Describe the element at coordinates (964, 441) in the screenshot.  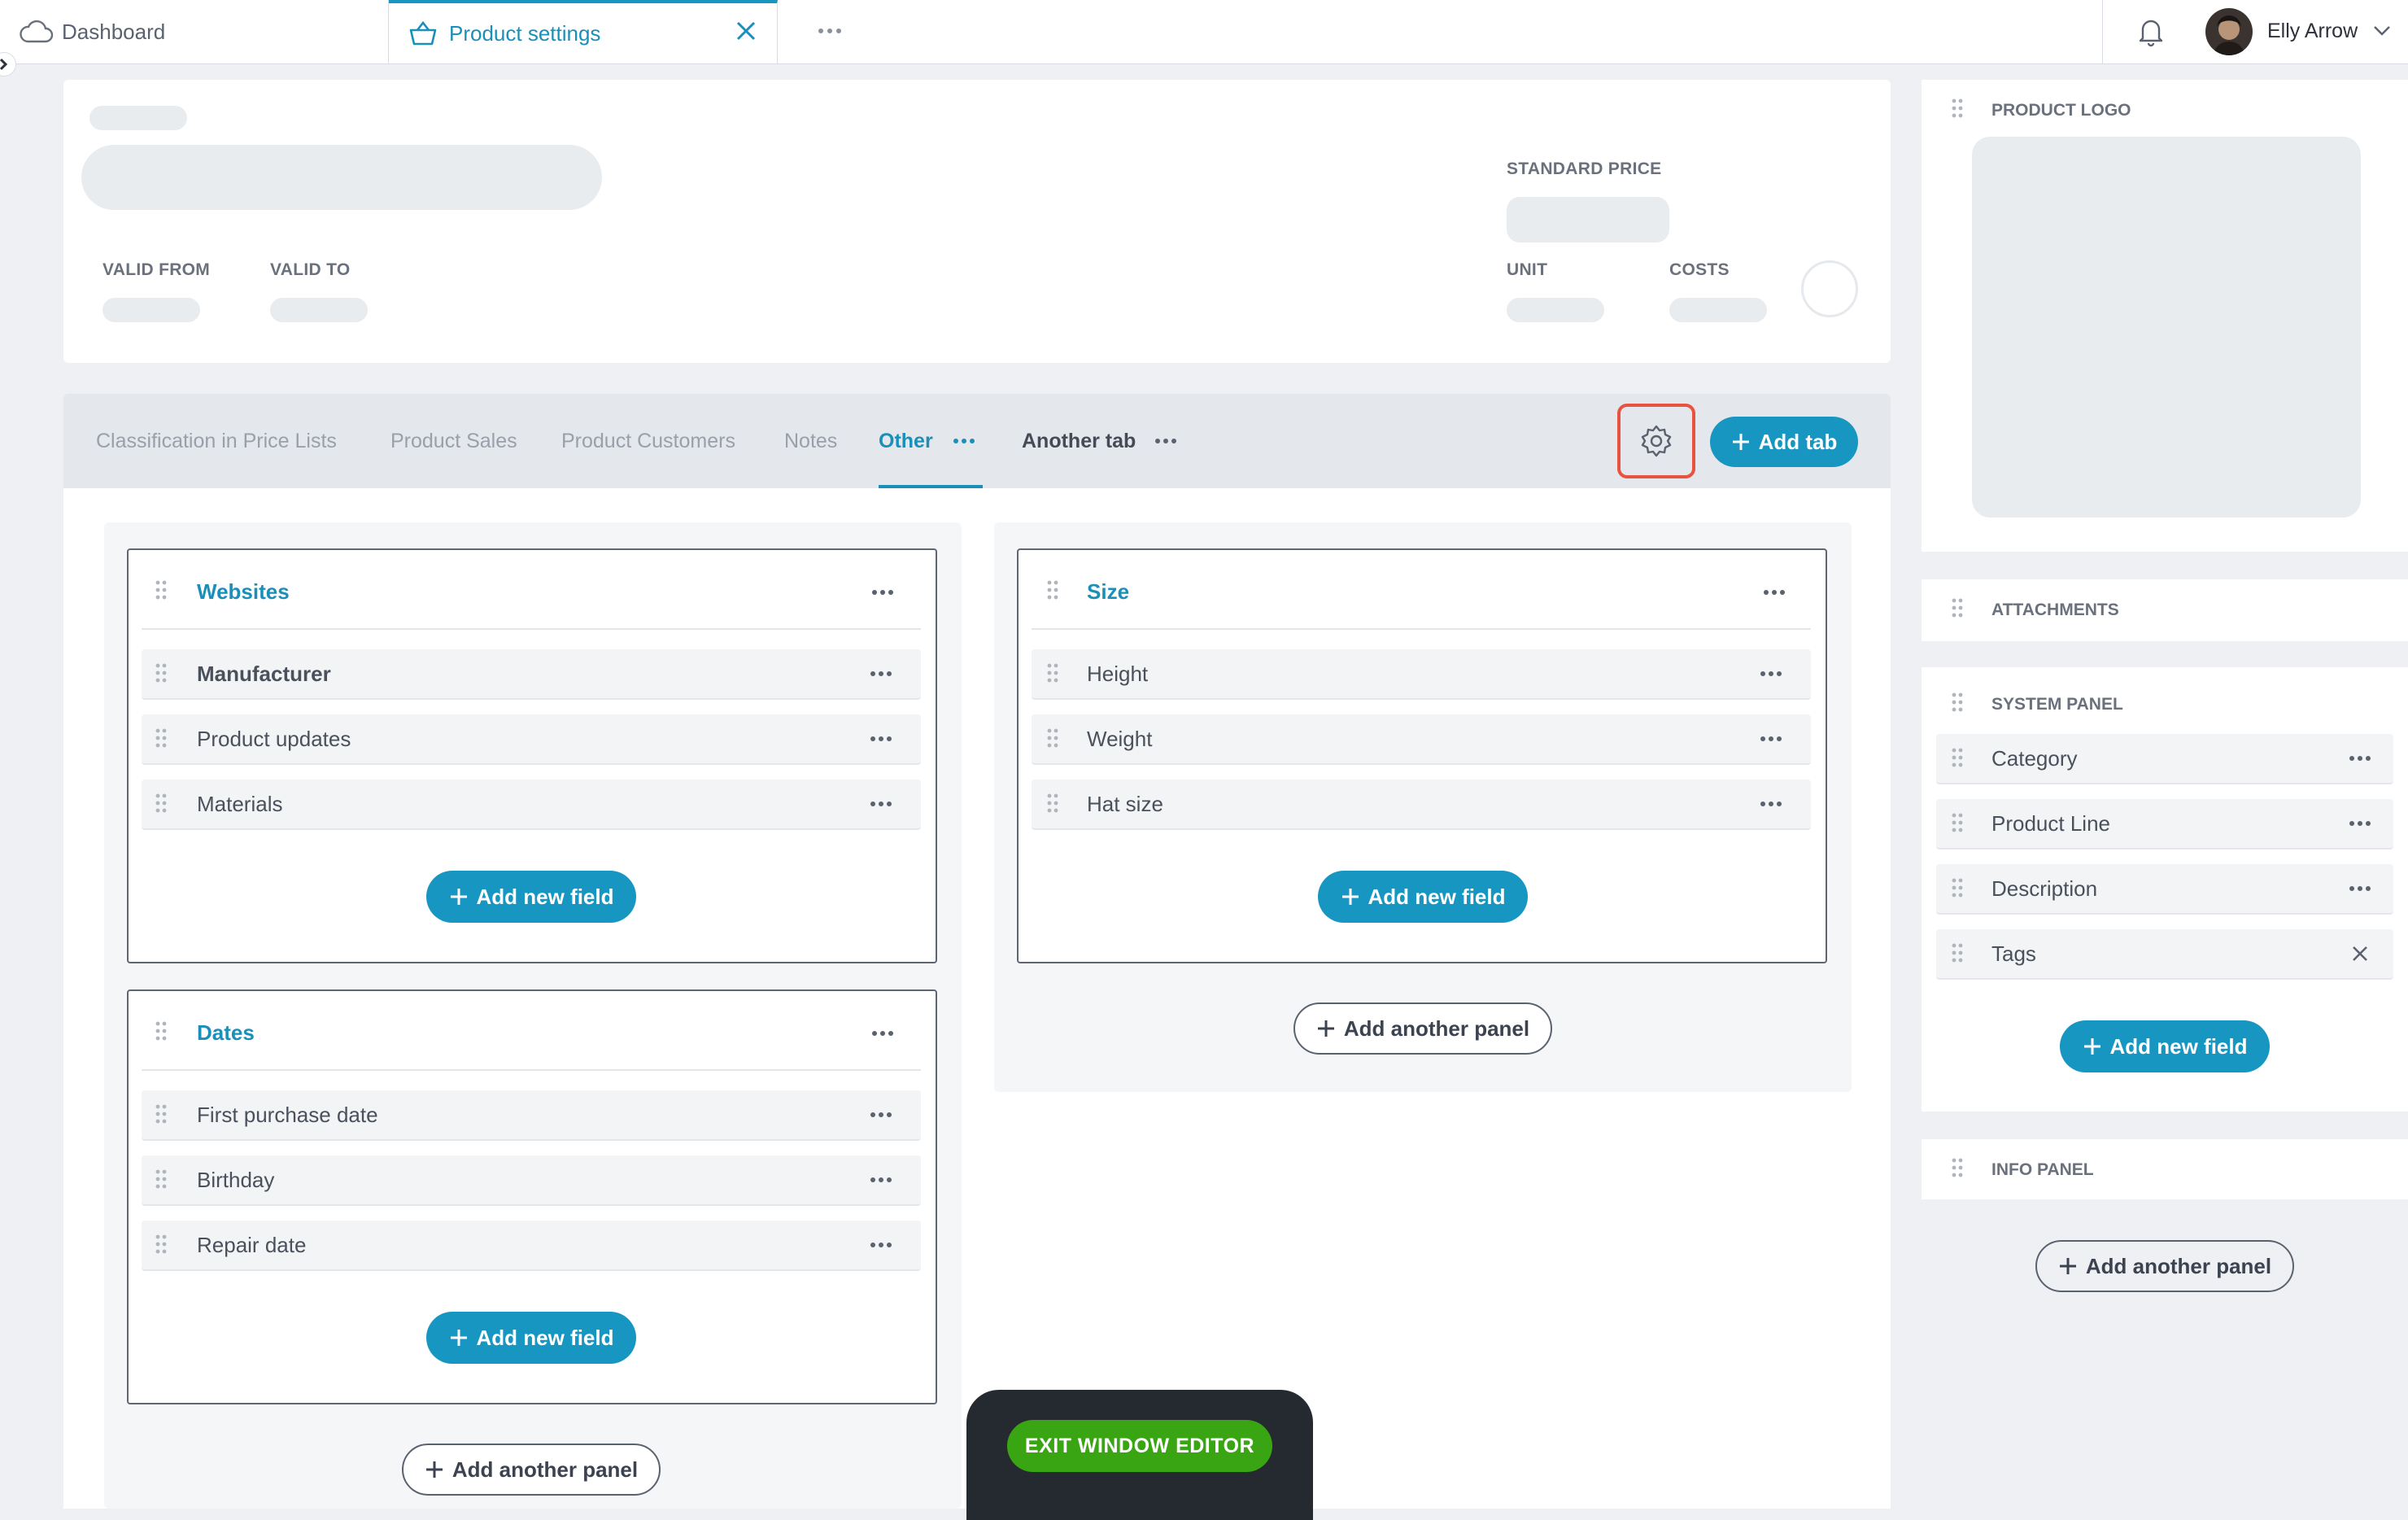
I see `tab-other-more-icon` at that location.